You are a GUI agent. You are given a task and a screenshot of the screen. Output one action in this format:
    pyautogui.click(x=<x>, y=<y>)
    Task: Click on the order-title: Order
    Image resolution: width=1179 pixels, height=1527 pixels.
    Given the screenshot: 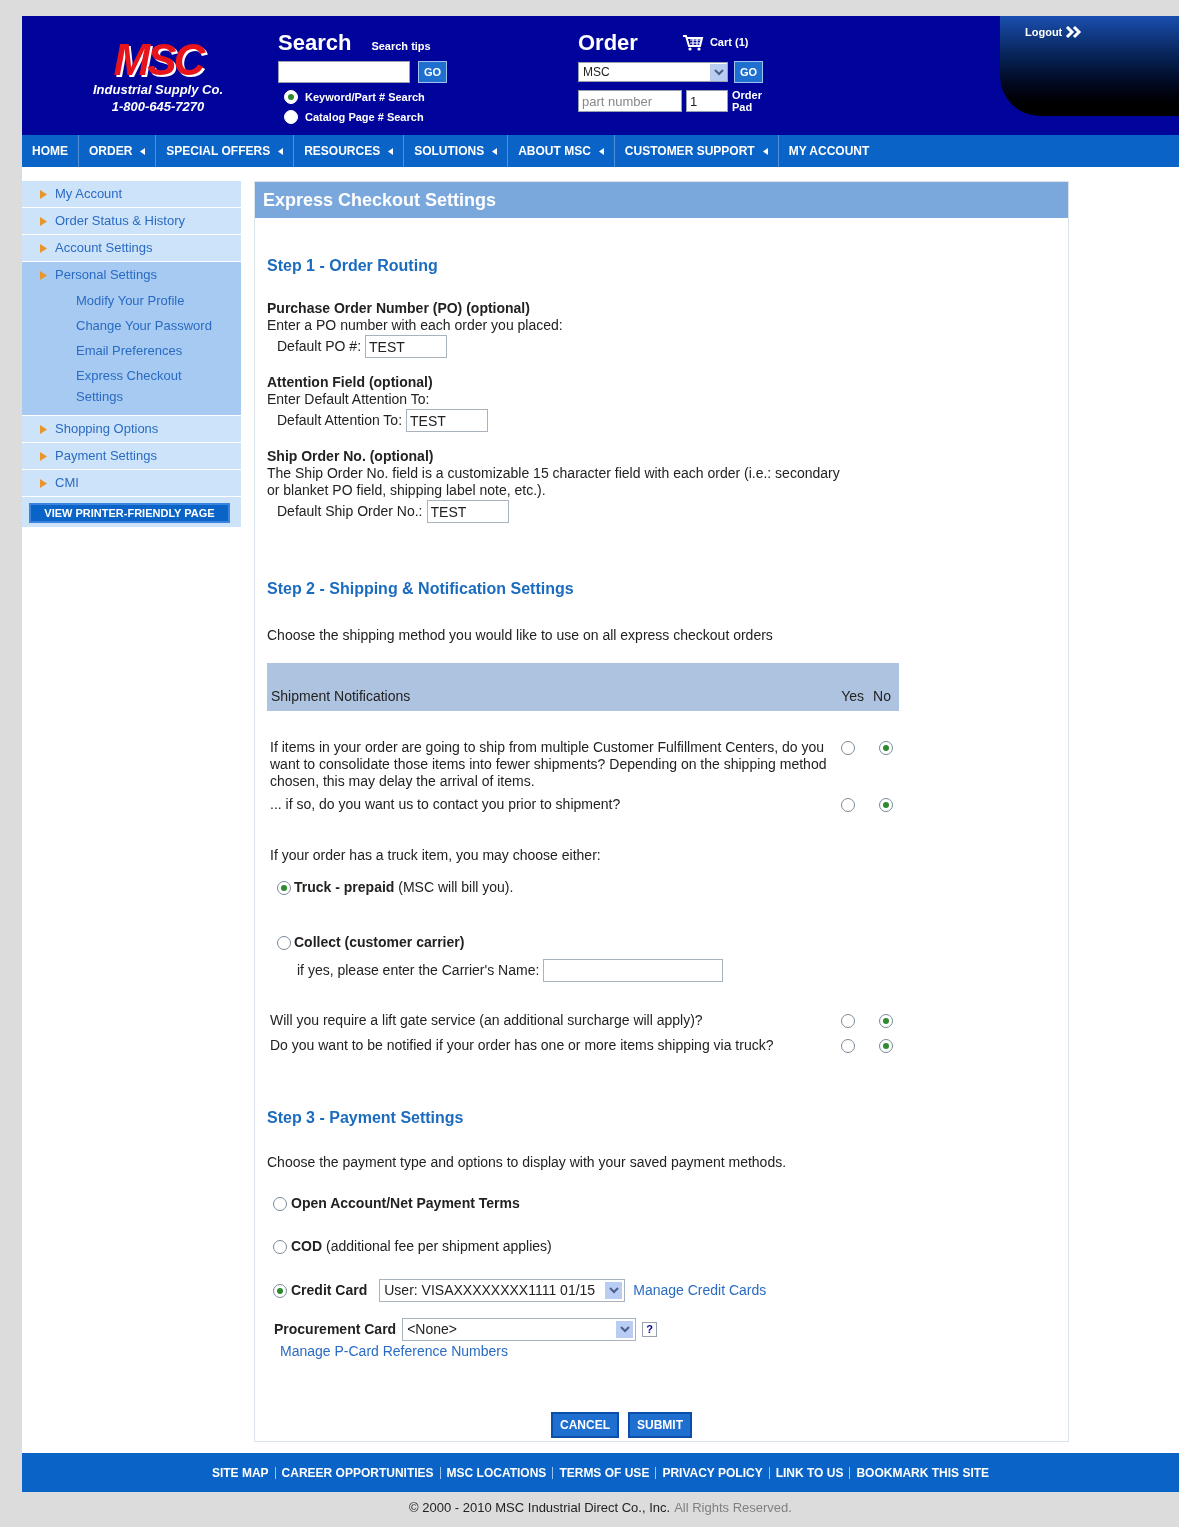 What is the action you would take?
    pyautogui.click(x=608, y=43)
    